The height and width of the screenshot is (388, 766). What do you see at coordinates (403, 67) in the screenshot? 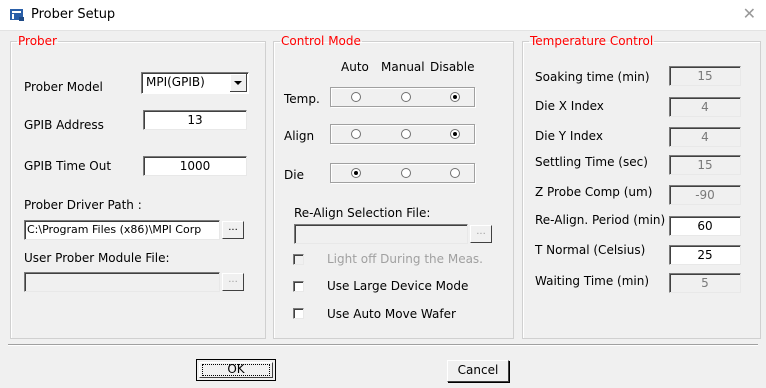
I see `col-manual-label: Manual` at bounding box center [403, 67].